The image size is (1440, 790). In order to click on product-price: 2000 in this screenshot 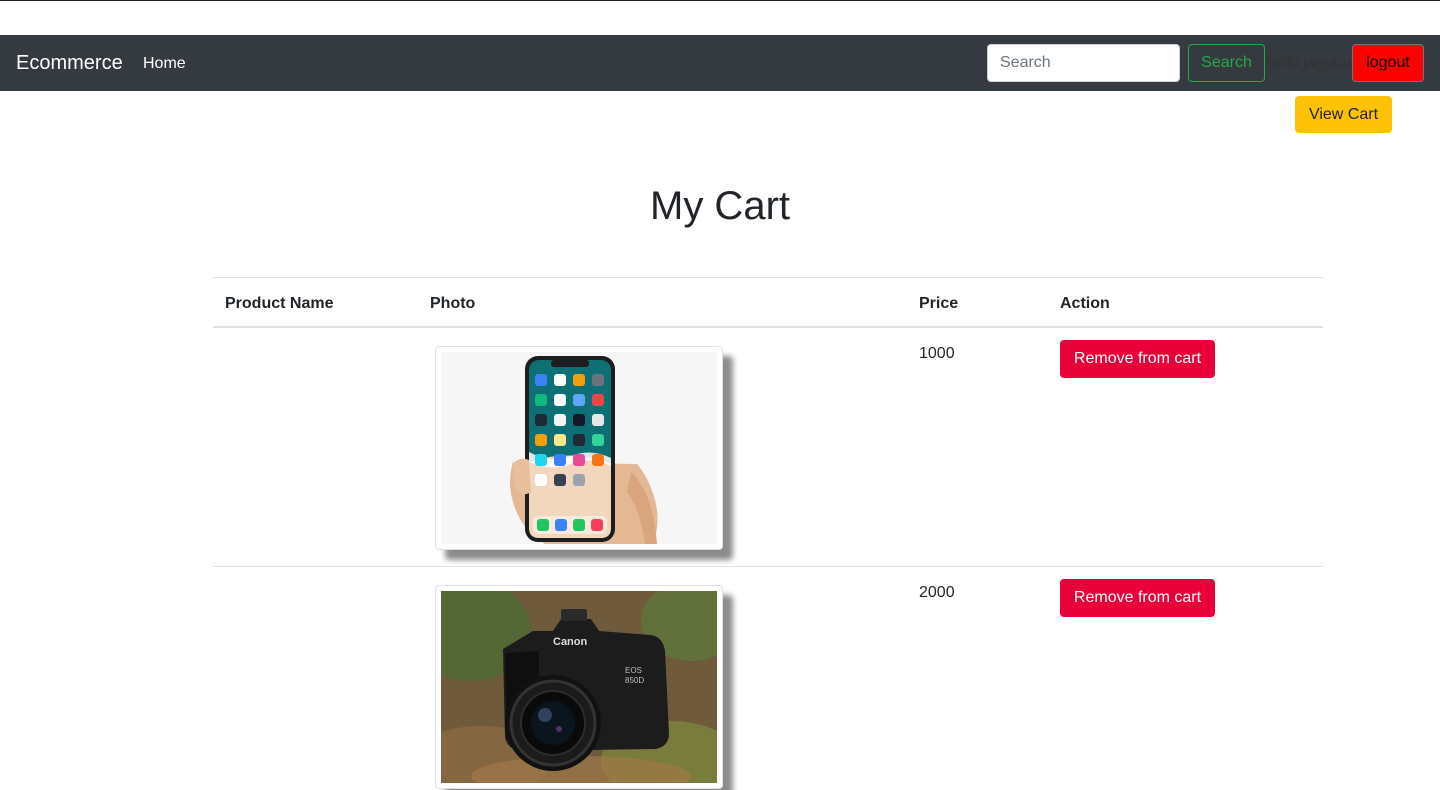, I will do `click(937, 592)`.